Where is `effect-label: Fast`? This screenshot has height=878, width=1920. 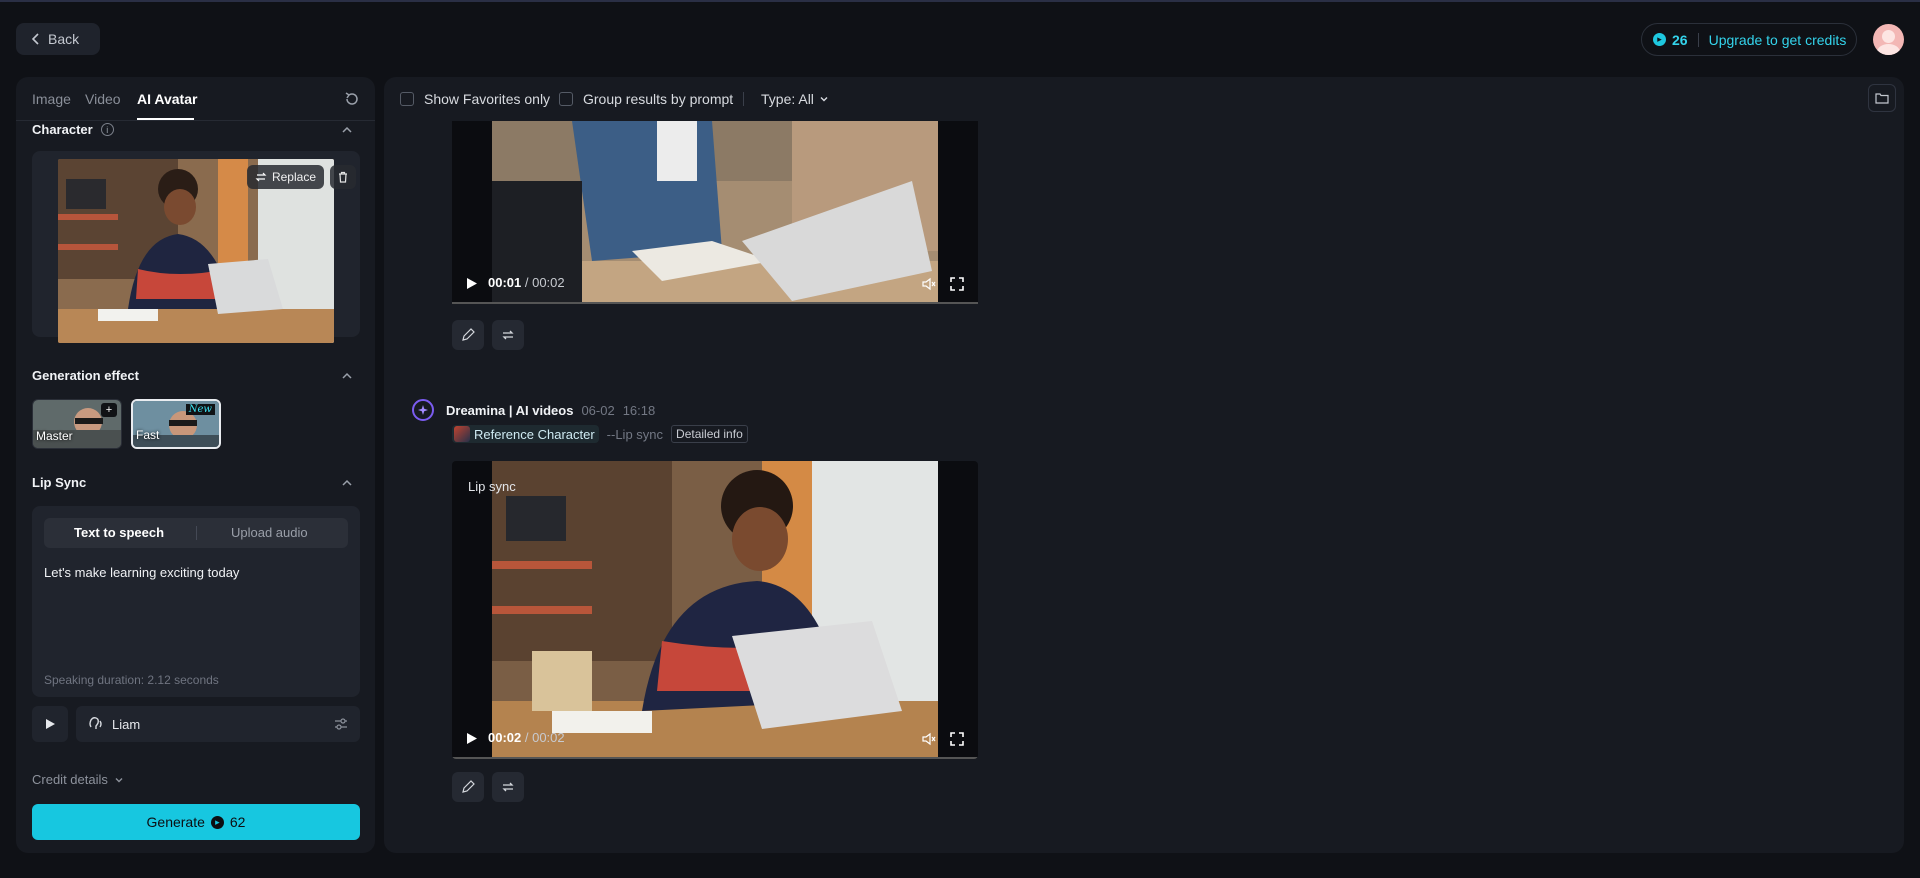
effect-label: Fast is located at coordinates (148, 435).